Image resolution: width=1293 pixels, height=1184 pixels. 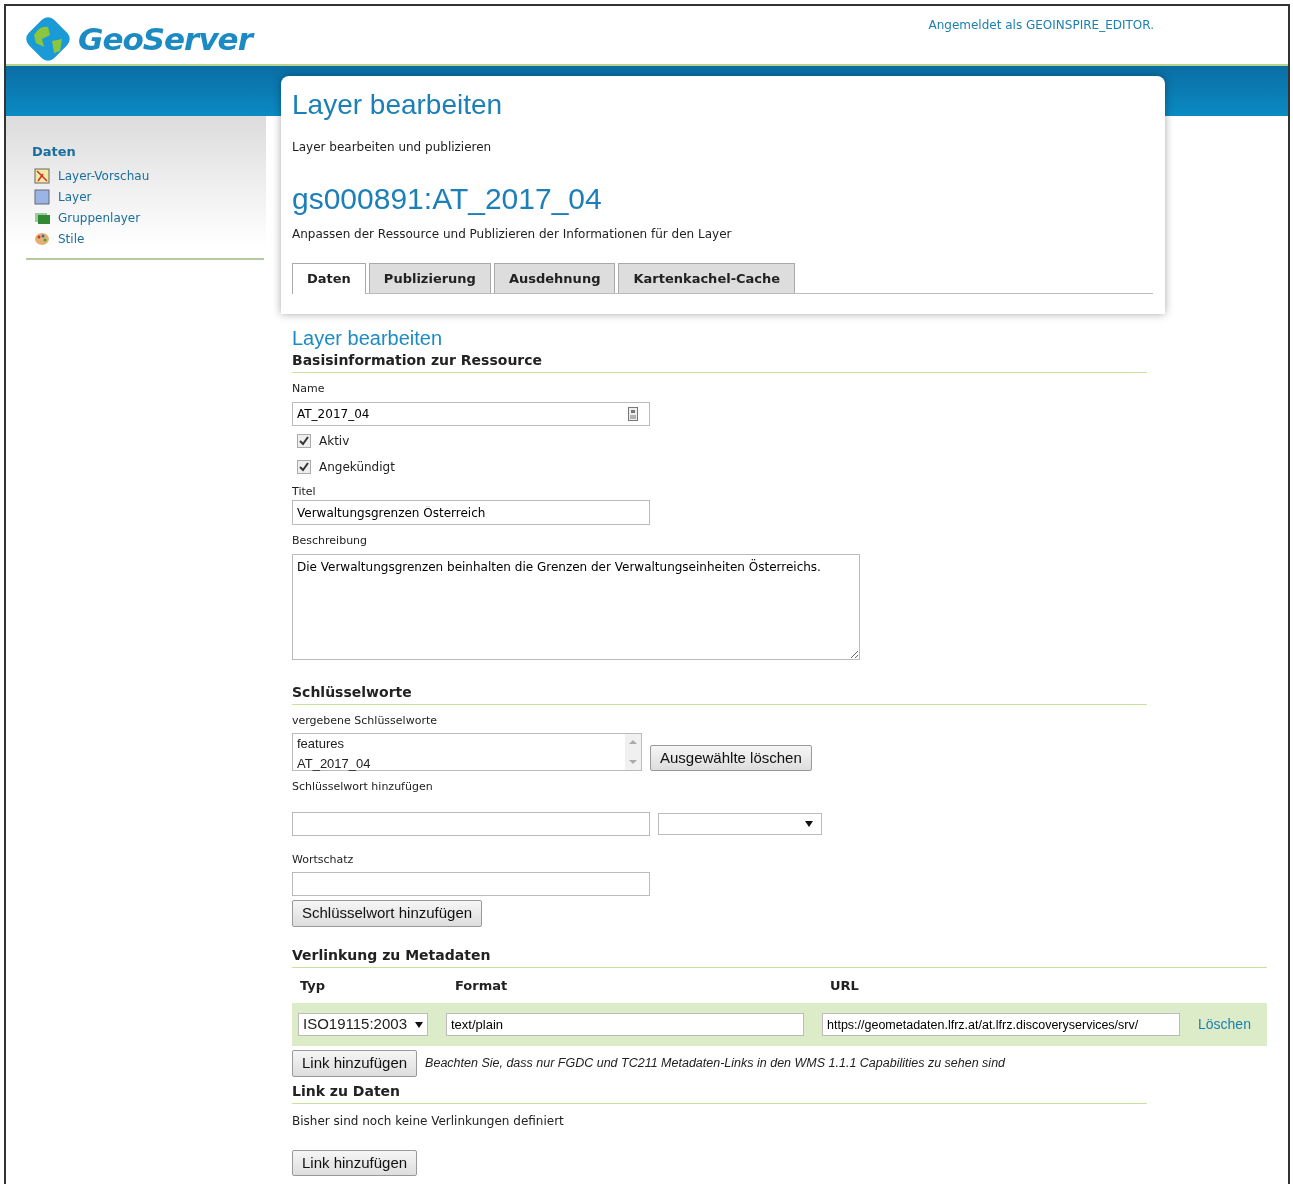 I want to click on checkbox-label: Aktiv, so click(x=334, y=441).